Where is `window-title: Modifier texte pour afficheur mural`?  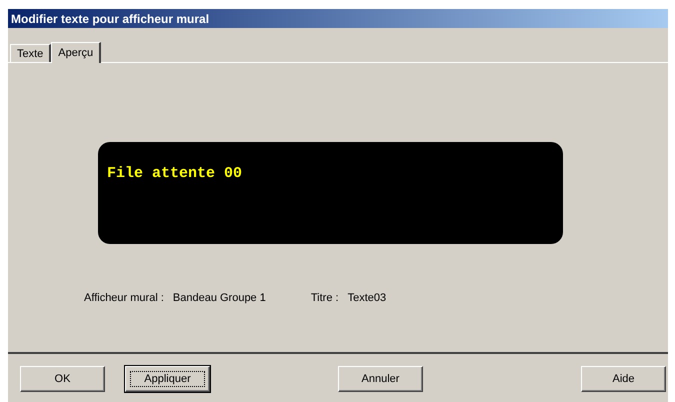
window-title: Modifier texte pour afficheur mural is located at coordinates (338, 18).